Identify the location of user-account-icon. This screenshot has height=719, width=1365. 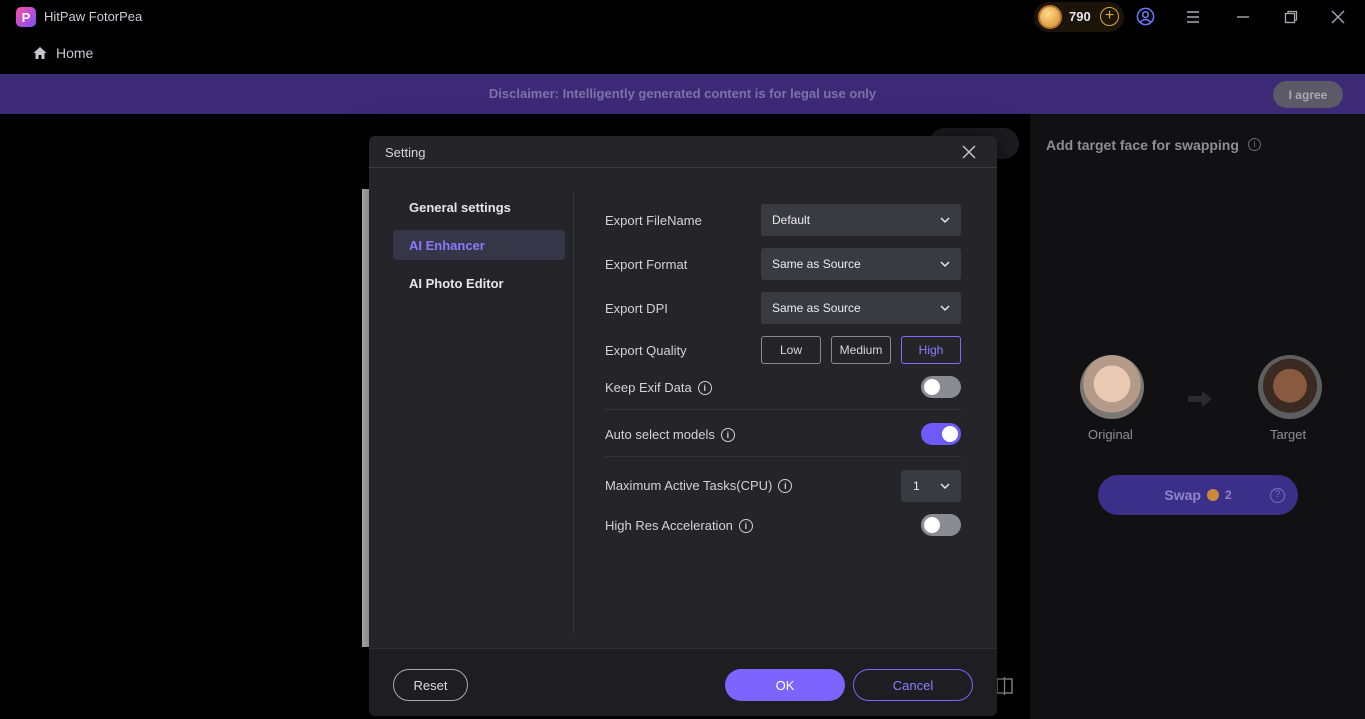
(1145, 16).